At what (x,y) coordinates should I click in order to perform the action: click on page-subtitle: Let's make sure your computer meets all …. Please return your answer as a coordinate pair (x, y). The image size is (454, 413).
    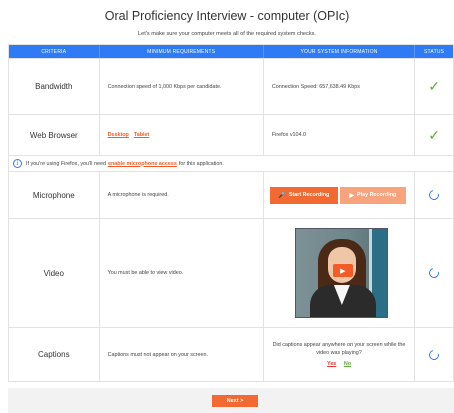
    Looking at the image, I should click on (227, 34).